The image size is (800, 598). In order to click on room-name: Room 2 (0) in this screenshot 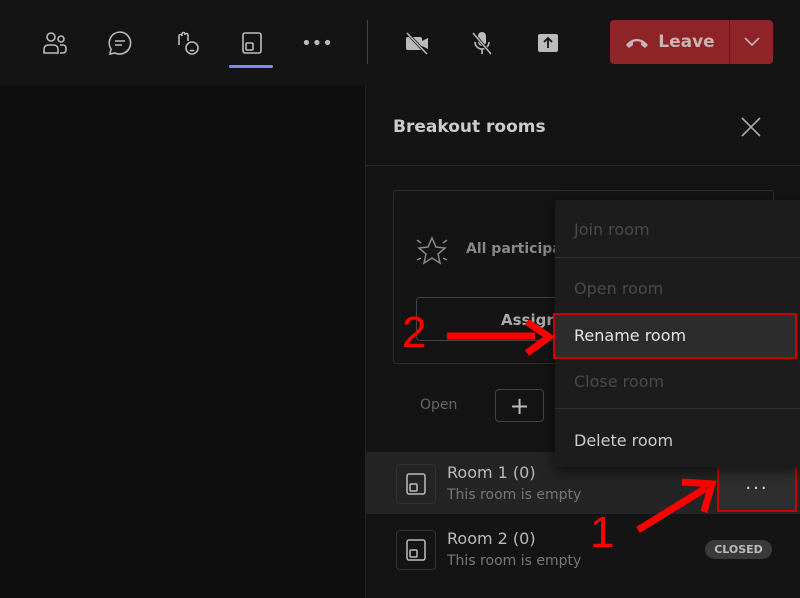, I will do `click(491, 538)`.